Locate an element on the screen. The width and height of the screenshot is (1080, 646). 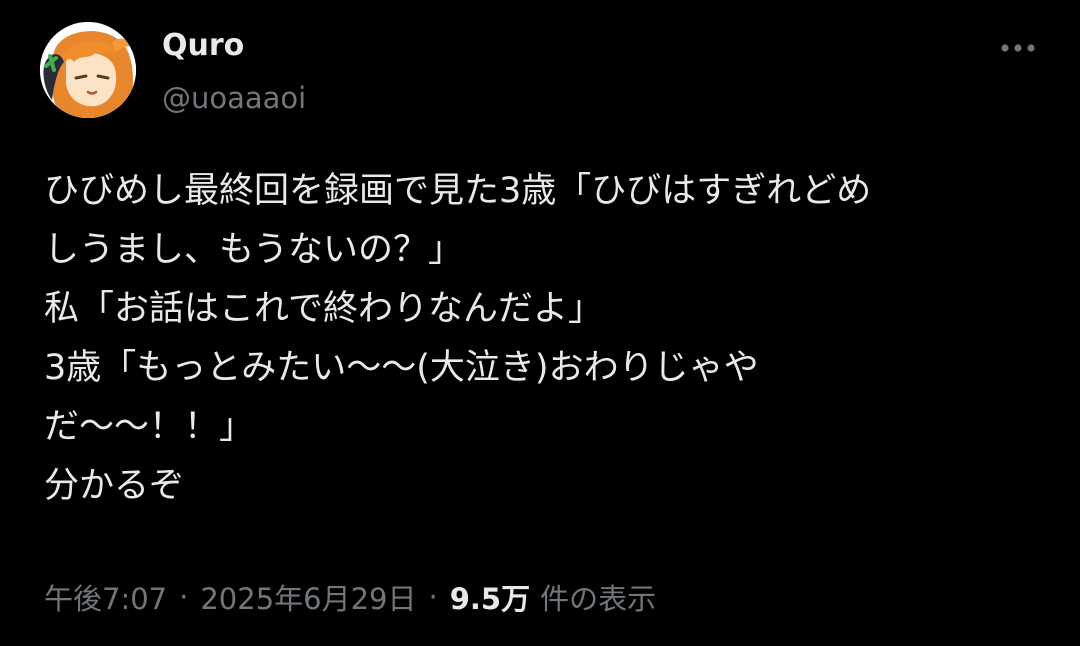
views-count: 9.5万 is located at coordinates (490, 597).